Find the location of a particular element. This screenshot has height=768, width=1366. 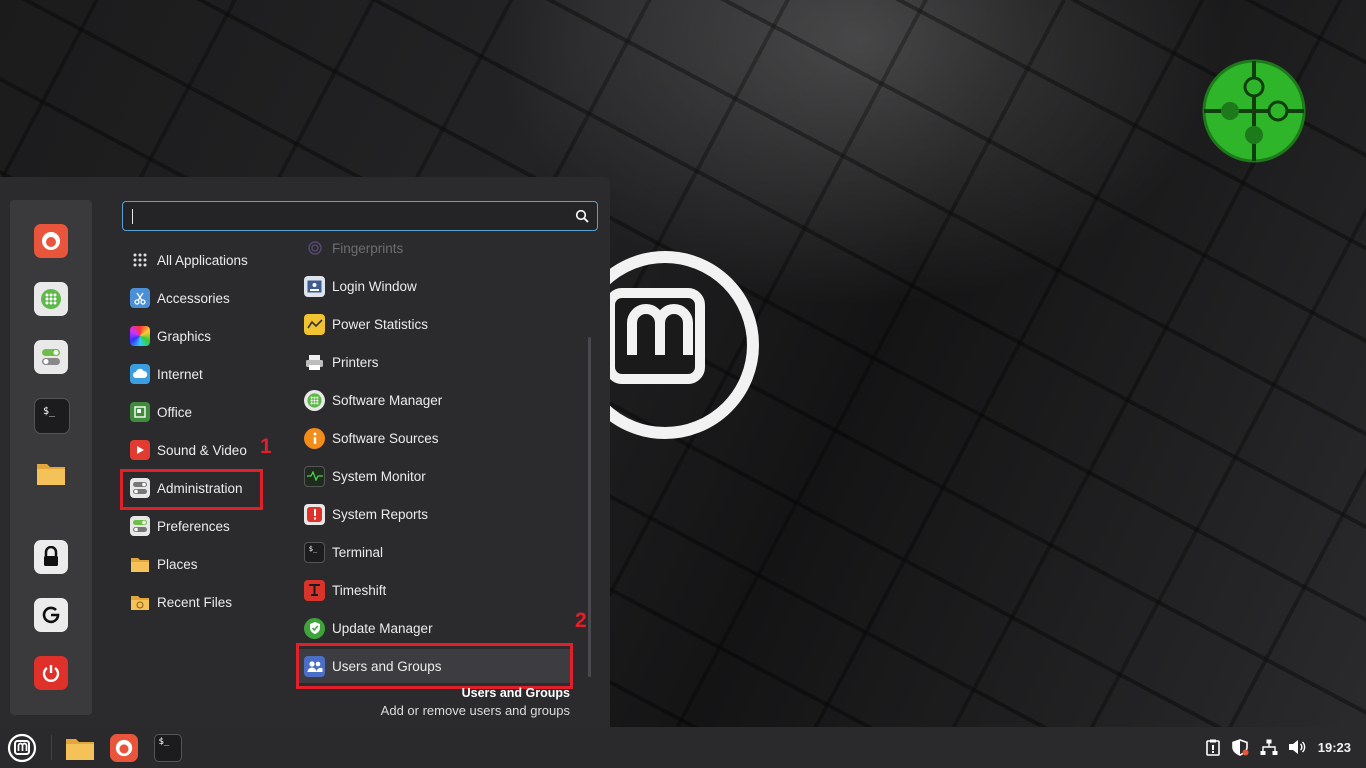

favorites-sidebar: $_ is located at coordinates (51, 457).